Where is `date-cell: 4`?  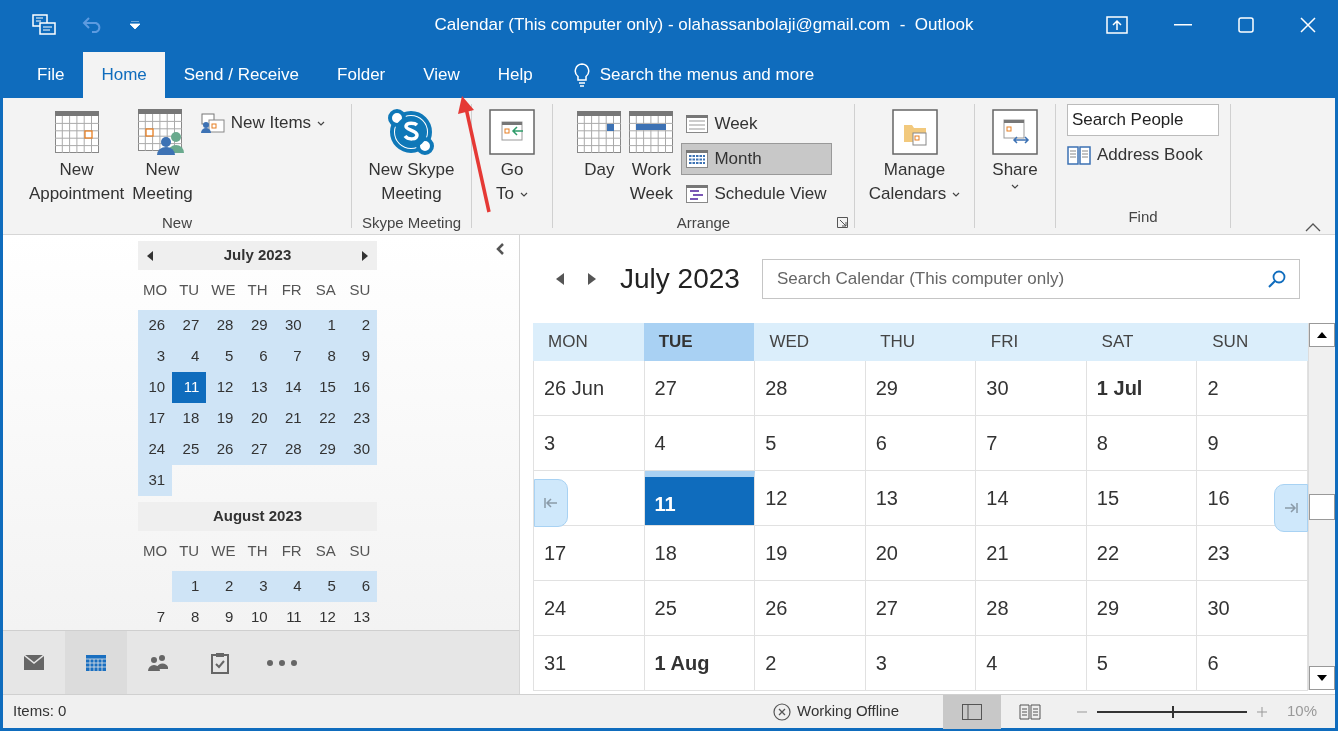 date-cell: 4 is located at coordinates (189, 356).